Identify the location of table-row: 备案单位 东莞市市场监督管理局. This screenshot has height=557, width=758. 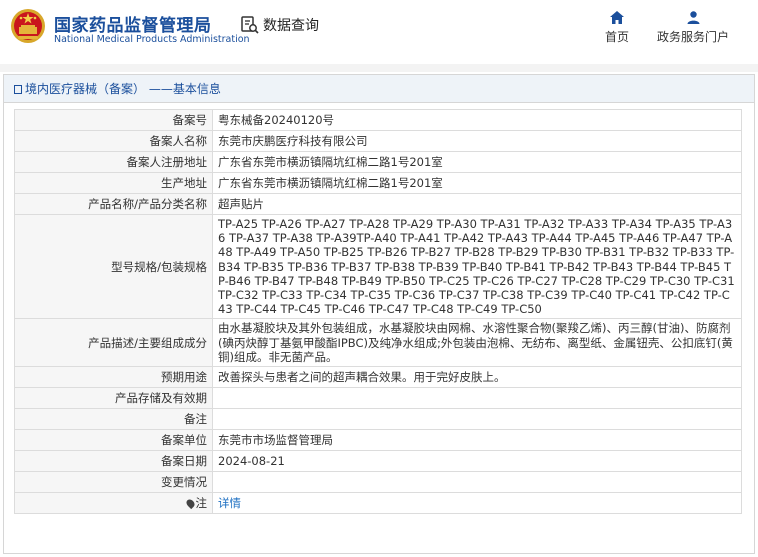
(378, 440).